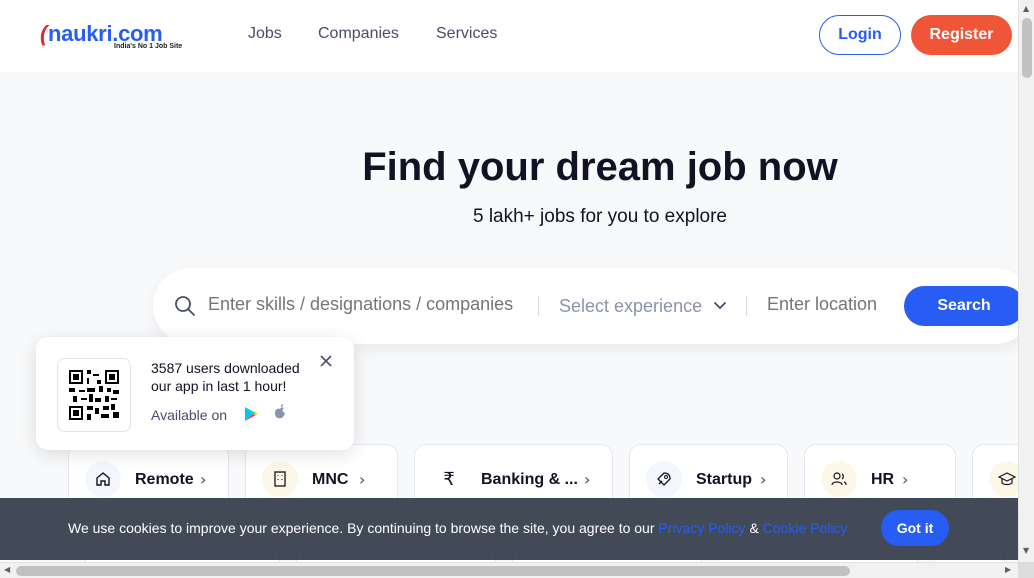 The height and width of the screenshot is (578, 1034). What do you see at coordinates (219, 386) in the screenshot?
I see `popup-line-2: our app in last 1 hour!` at bounding box center [219, 386].